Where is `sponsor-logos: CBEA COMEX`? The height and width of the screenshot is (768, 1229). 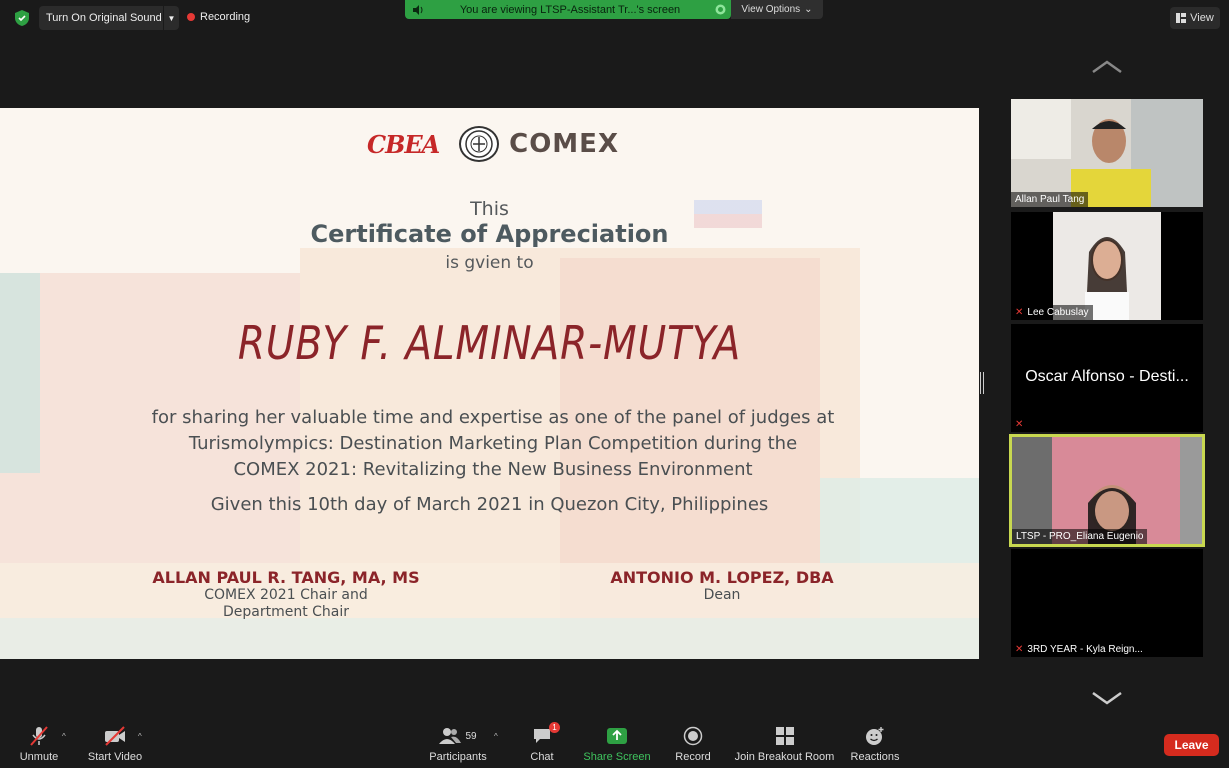 sponsor-logos: CBEA COMEX is located at coordinates (493, 144).